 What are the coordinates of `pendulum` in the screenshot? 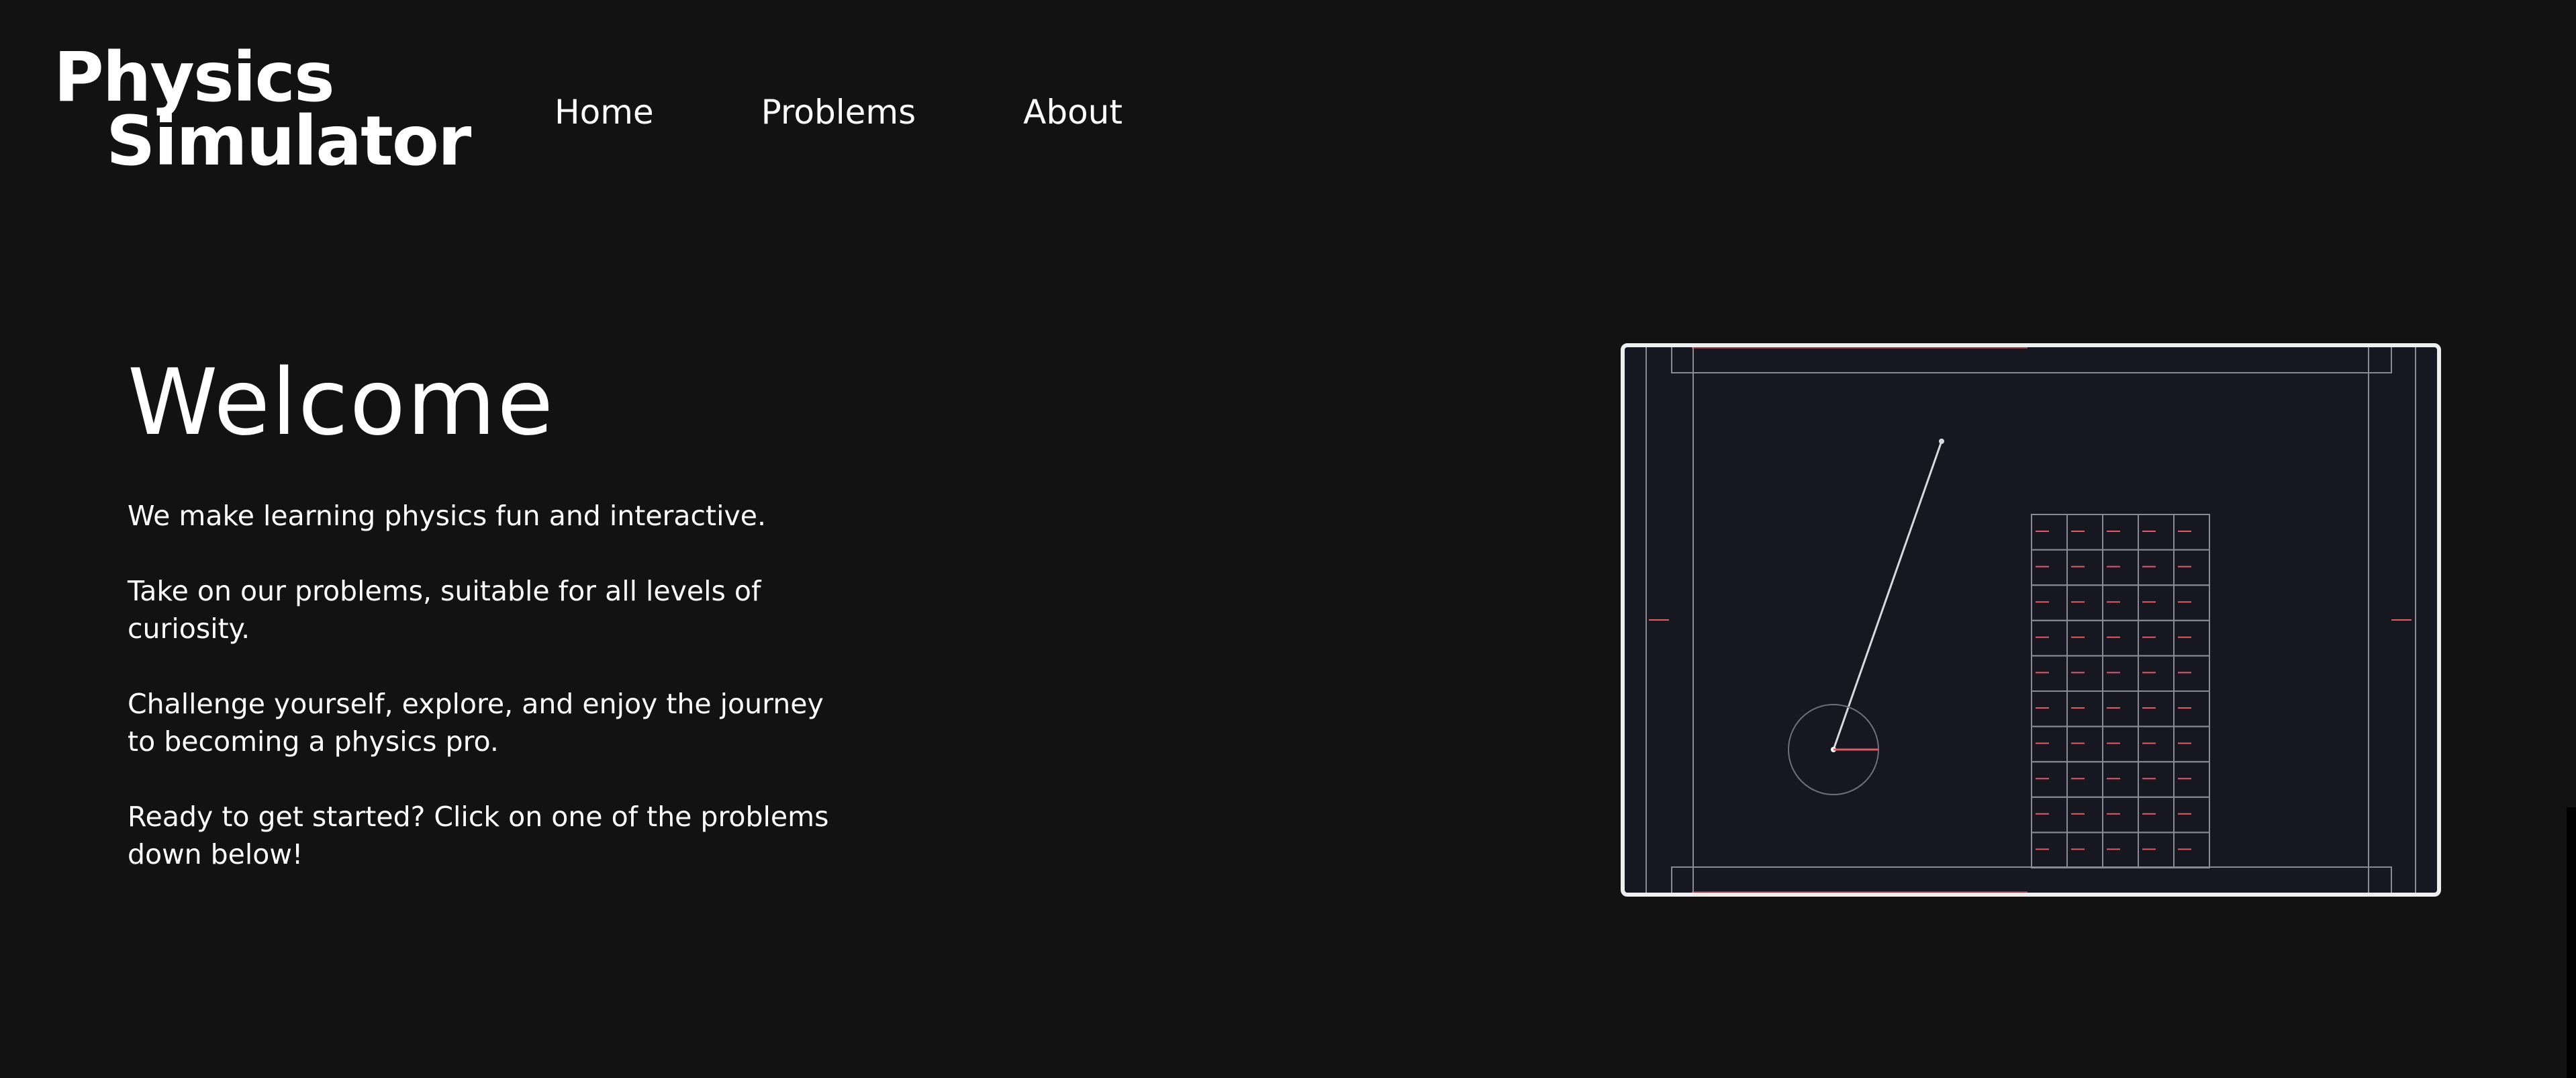 It's located at (1866, 617).